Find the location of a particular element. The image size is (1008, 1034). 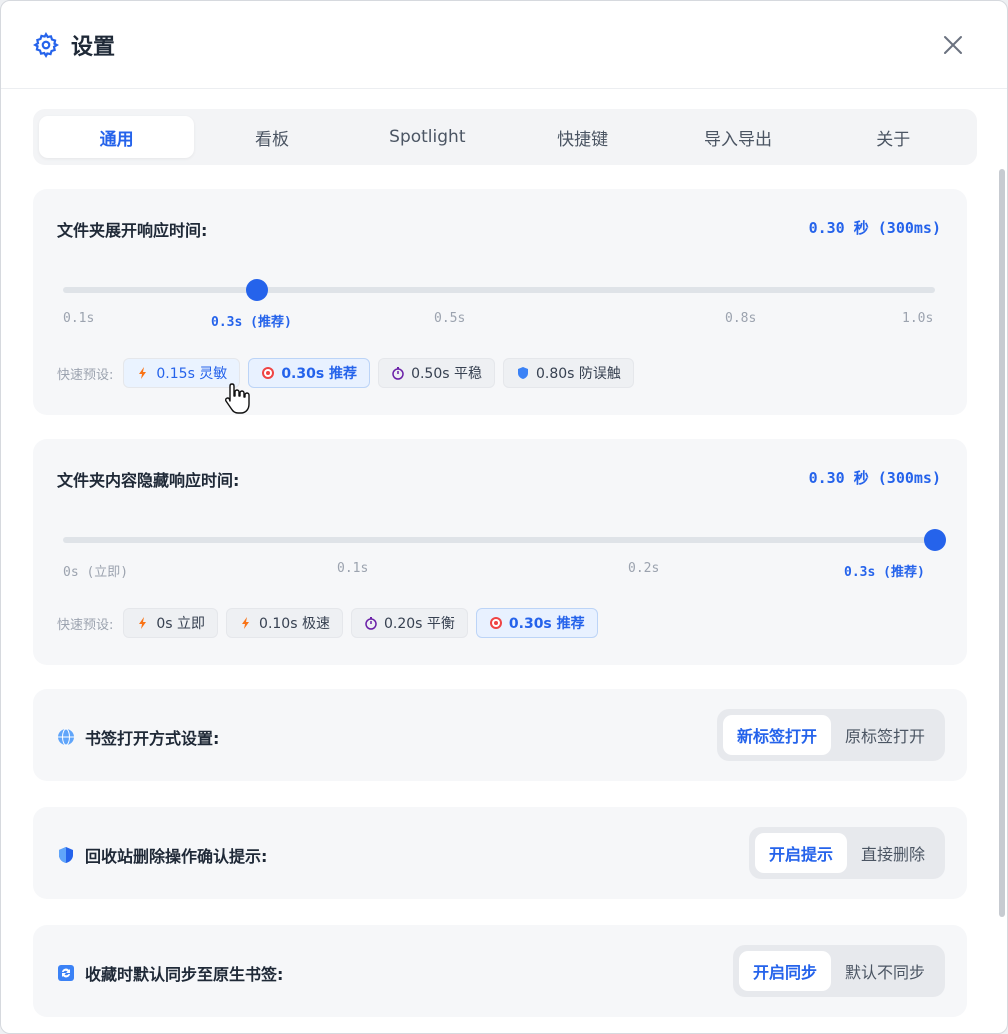

sync-favorites-label: 收藏时默认同步至原生书签: is located at coordinates (170, 973).